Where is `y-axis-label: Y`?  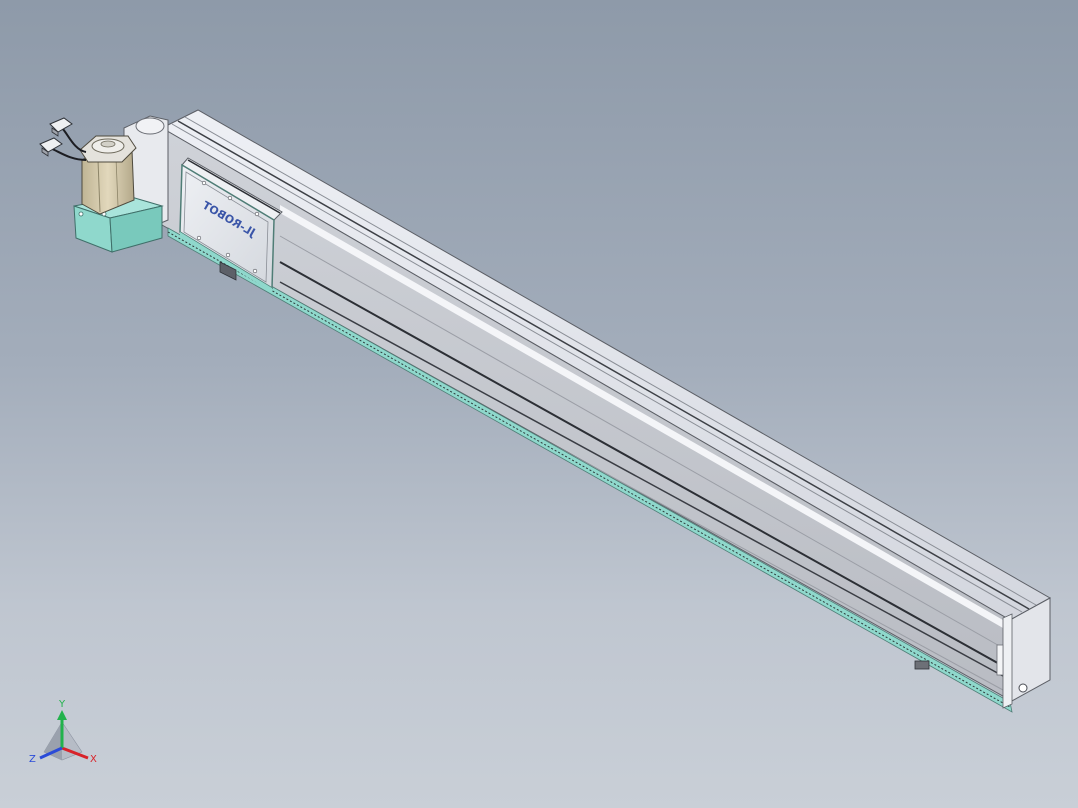
y-axis-label: Y is located at coordinates (62, 704).